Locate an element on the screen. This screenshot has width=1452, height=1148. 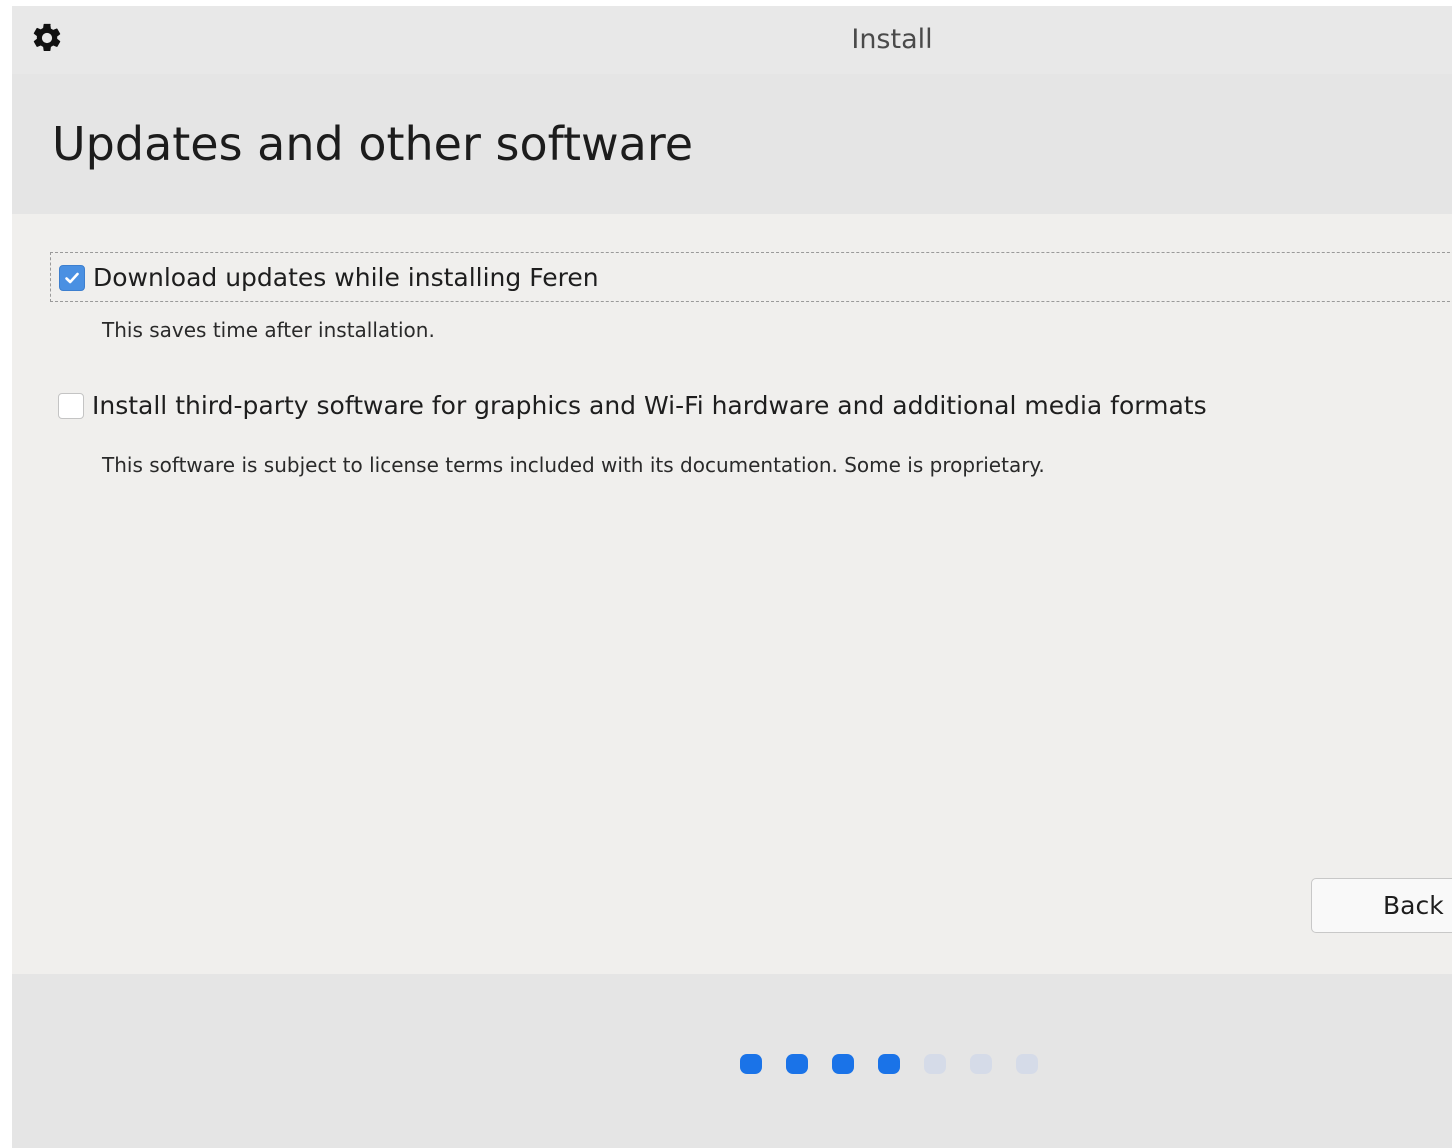
back-button: Back is located at coordinates (1381, 905).